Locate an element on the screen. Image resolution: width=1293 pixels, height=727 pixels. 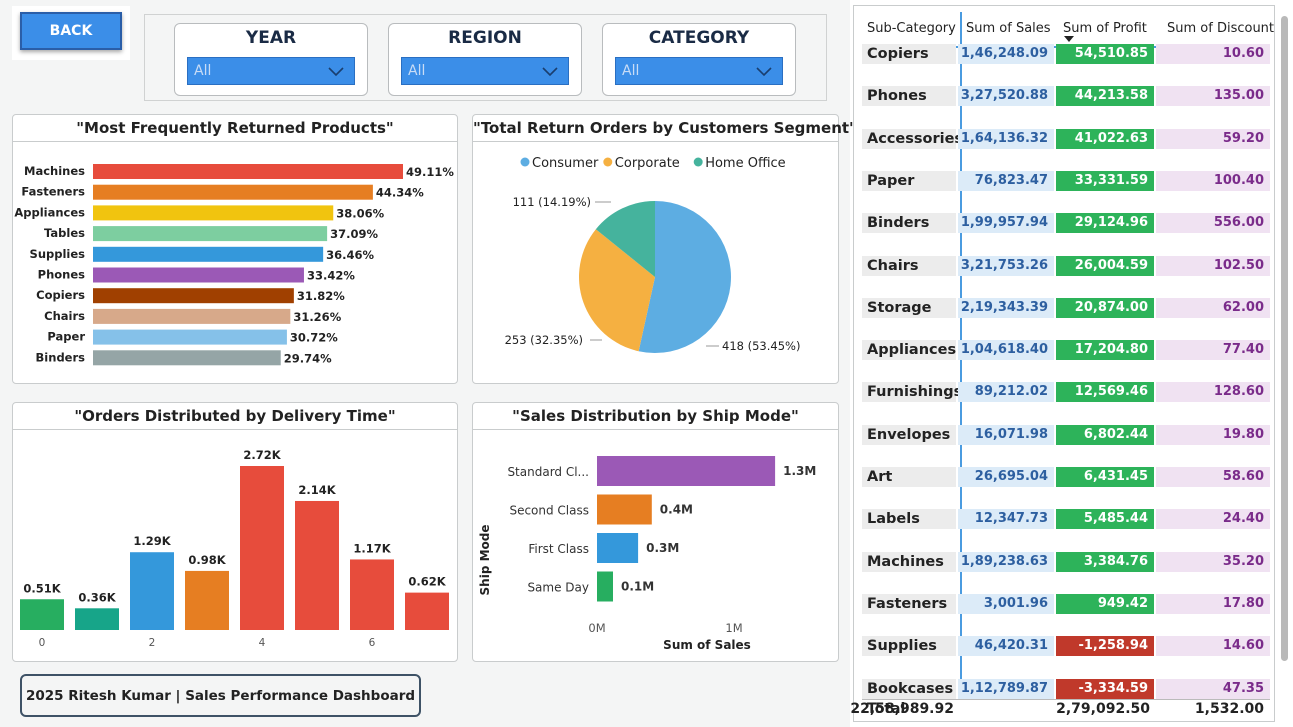
data-label: 29.74% is located at coordinates (308, 358).